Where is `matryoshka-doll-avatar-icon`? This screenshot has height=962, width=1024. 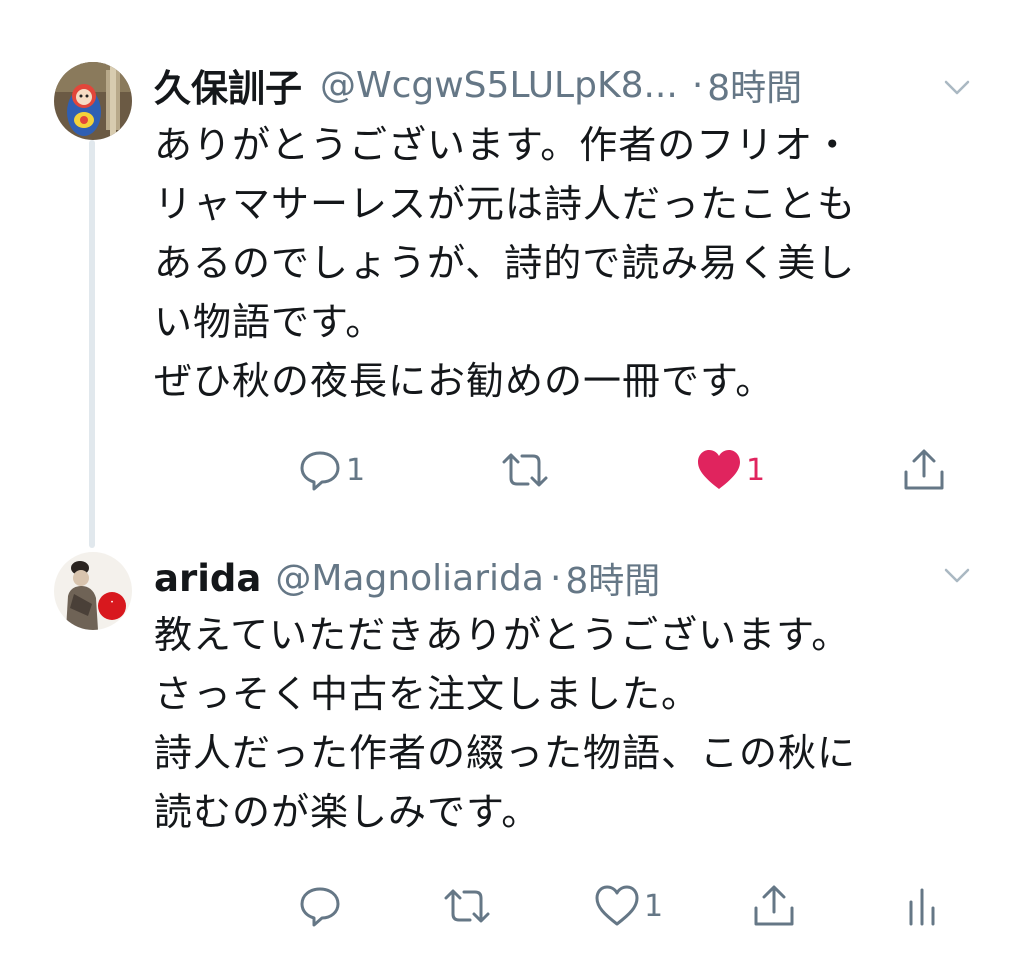 matryoshka-doll-avatar-icon is located at coordinates (93, 101).